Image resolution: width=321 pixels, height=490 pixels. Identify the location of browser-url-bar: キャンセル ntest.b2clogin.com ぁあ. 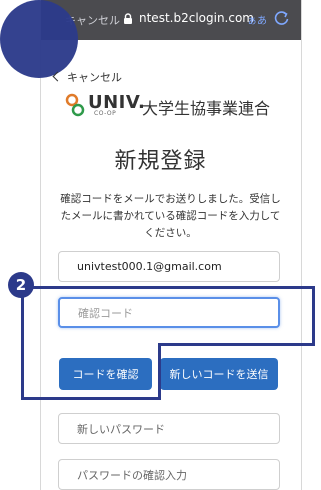
(171, 20).